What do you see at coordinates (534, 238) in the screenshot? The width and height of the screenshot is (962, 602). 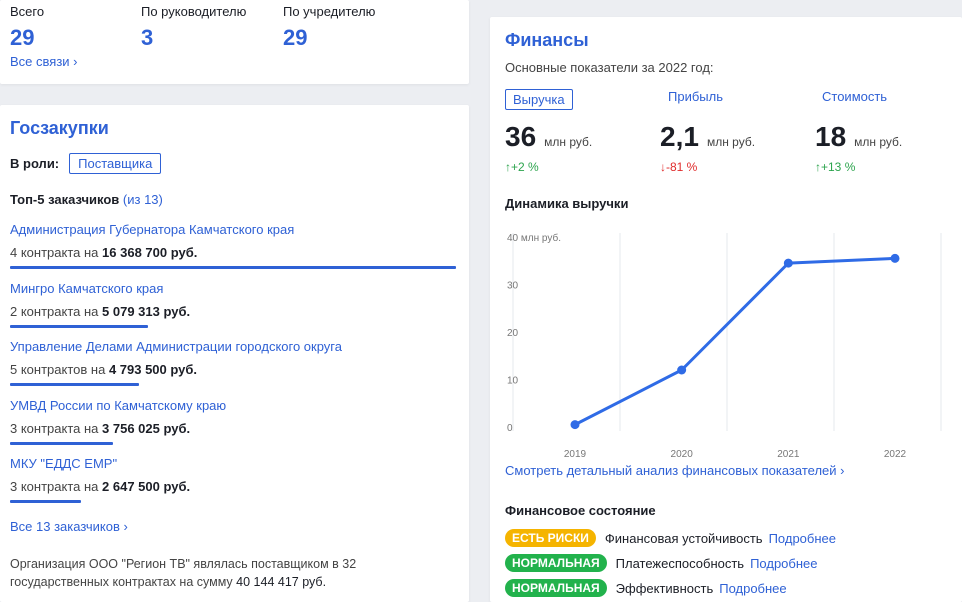 I see `y-tick-label: 40 млн руб.` at bounding box center [534, 238].